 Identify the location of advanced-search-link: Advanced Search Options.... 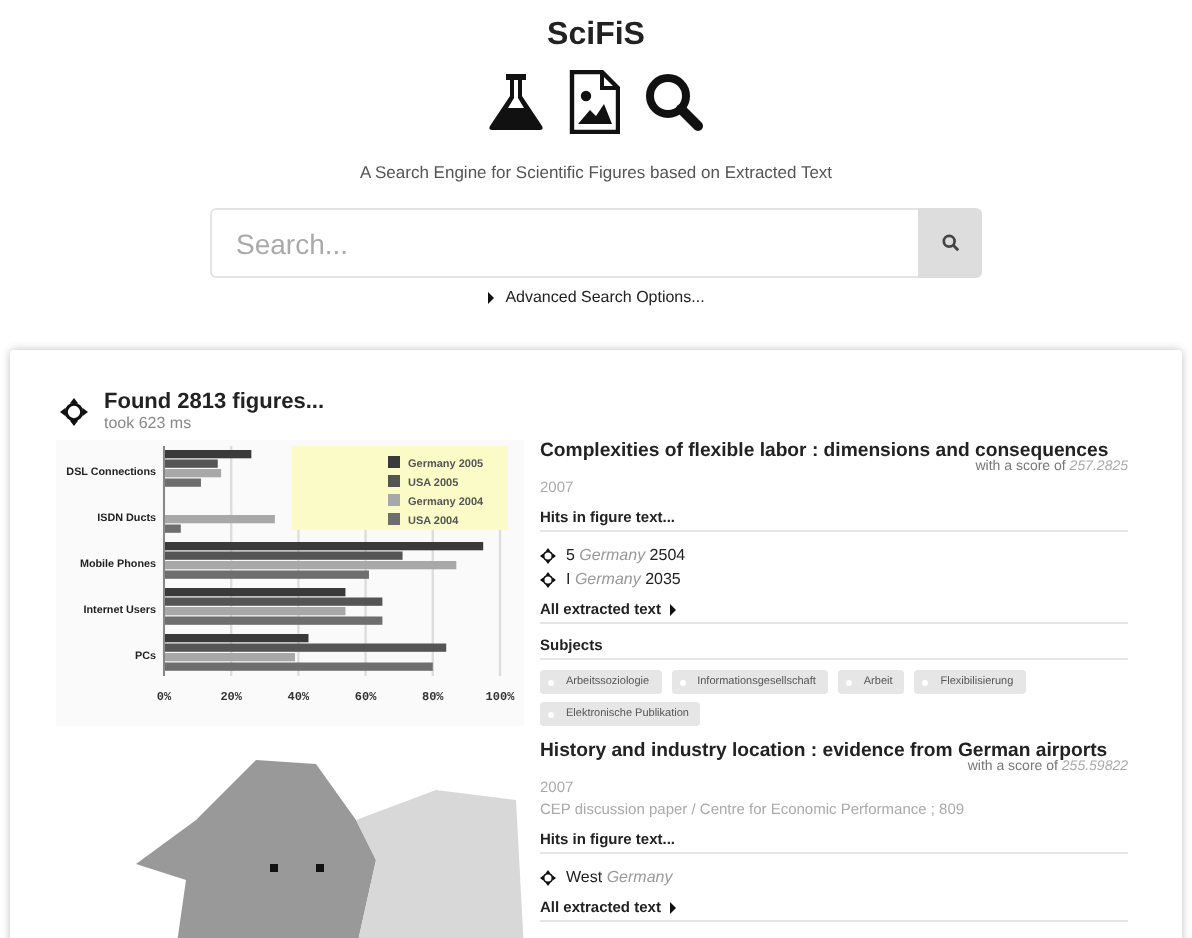
(596, 297).